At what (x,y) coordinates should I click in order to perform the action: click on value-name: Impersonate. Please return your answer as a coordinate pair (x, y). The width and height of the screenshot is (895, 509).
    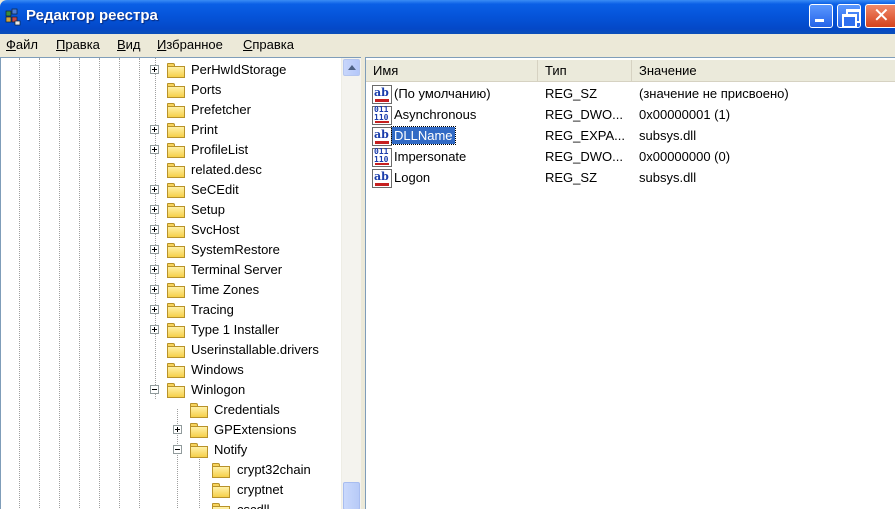
    Looking at the image, I should click on (430, 156).